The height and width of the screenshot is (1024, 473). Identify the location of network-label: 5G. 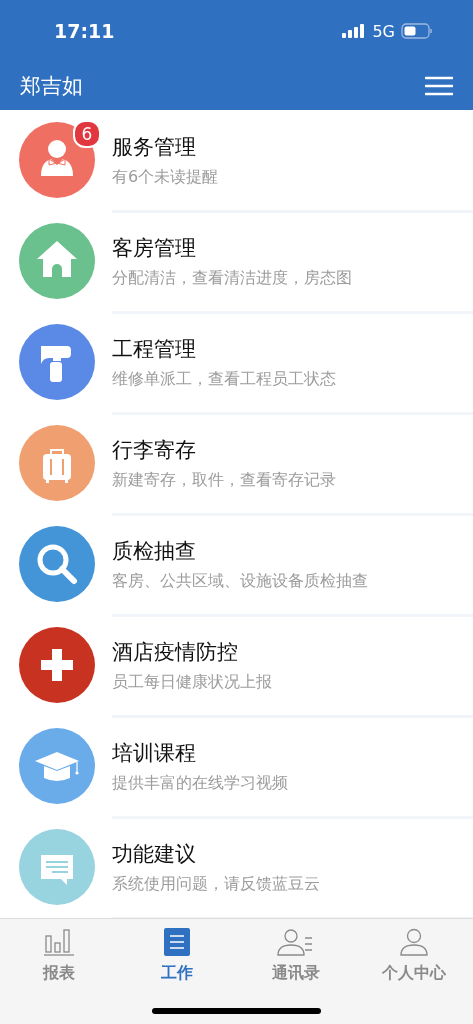
(383, 31).